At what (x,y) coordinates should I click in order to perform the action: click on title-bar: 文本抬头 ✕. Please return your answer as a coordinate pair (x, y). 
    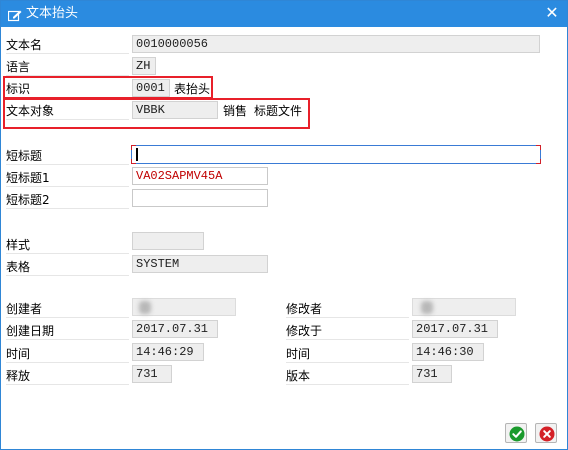
    Looking at the image, I should click on (284, 14).